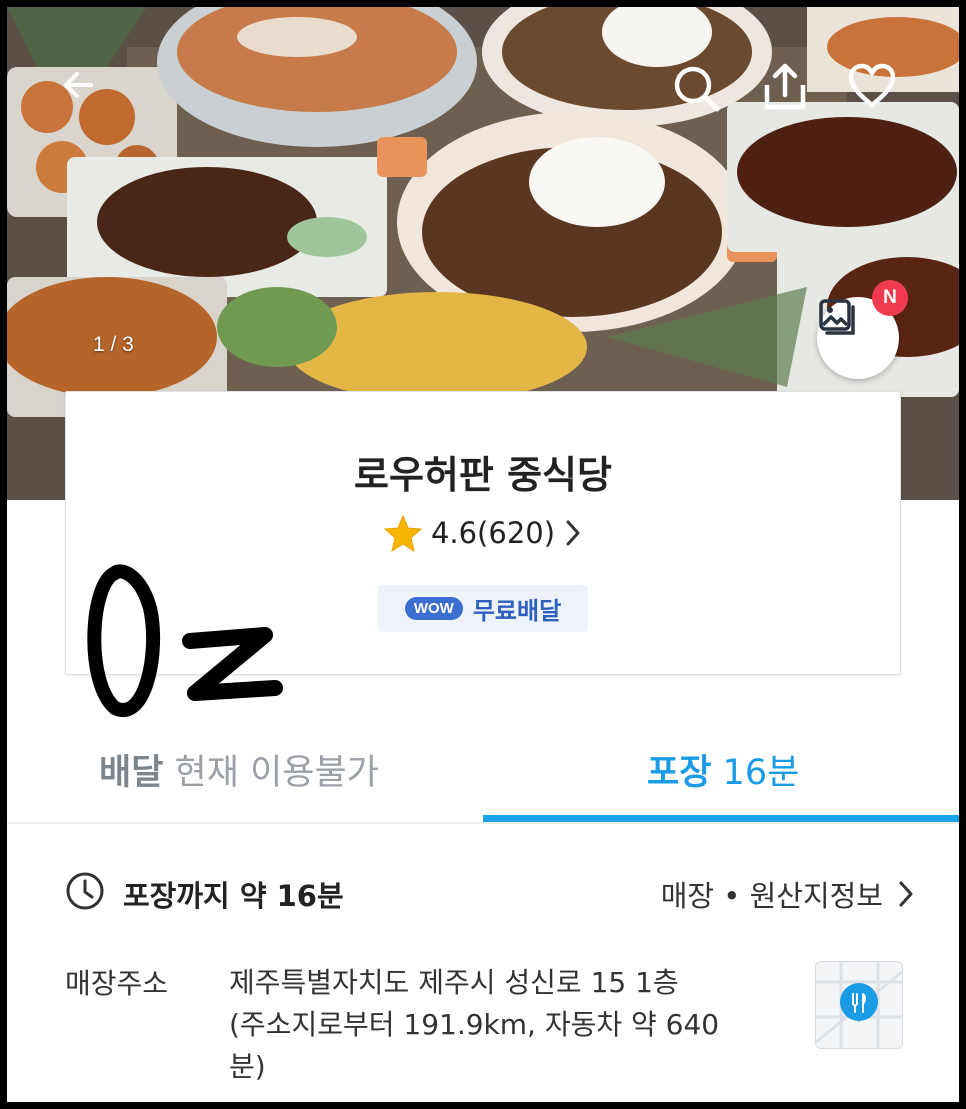 The height and width of the screenshot is (1109, 966). Describe the element at coordinates (454, 982) in the screenshot. I see `address-line: 제주특별자치도 제주시 성신로 15 1층` at that location.